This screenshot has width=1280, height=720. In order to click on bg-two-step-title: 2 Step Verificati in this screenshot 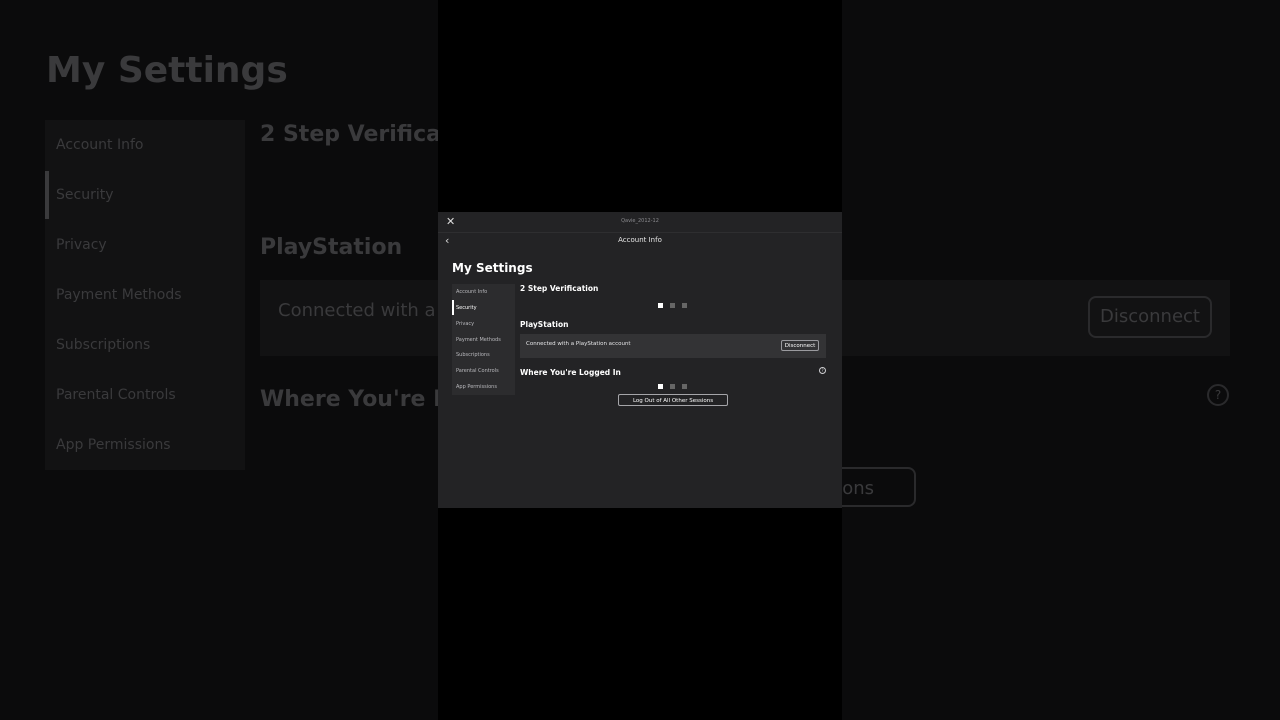, I will do `click(360, 134)`.